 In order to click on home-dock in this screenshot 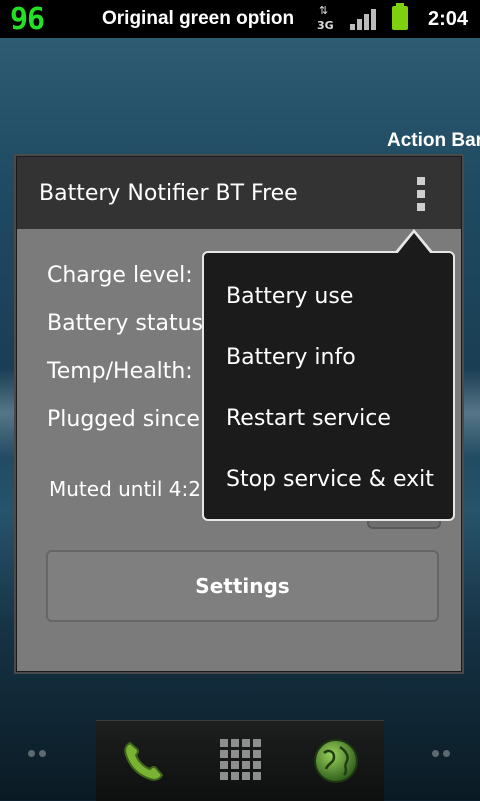, I will do `click(240, 760)`.